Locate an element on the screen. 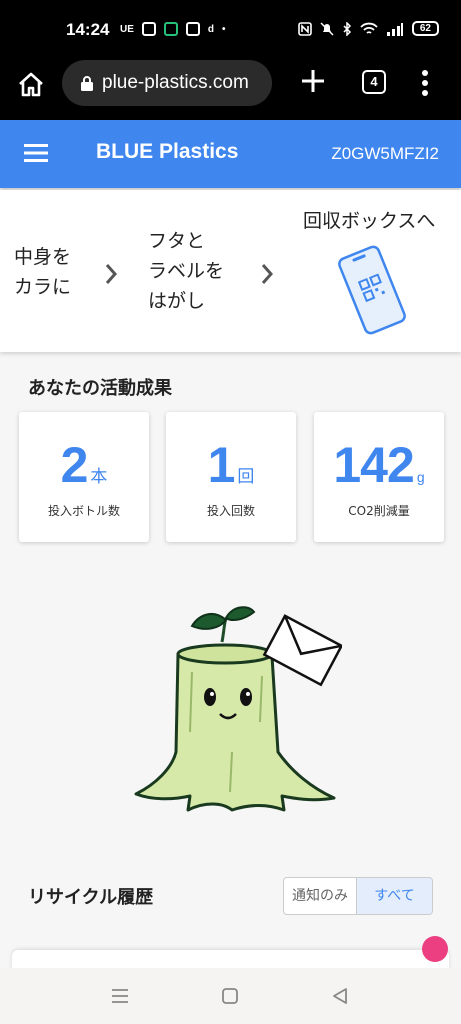 This screenshot has width=461, height=1024. user-code: Z0GW5MFZI2 is located at coordinates (385, 153).